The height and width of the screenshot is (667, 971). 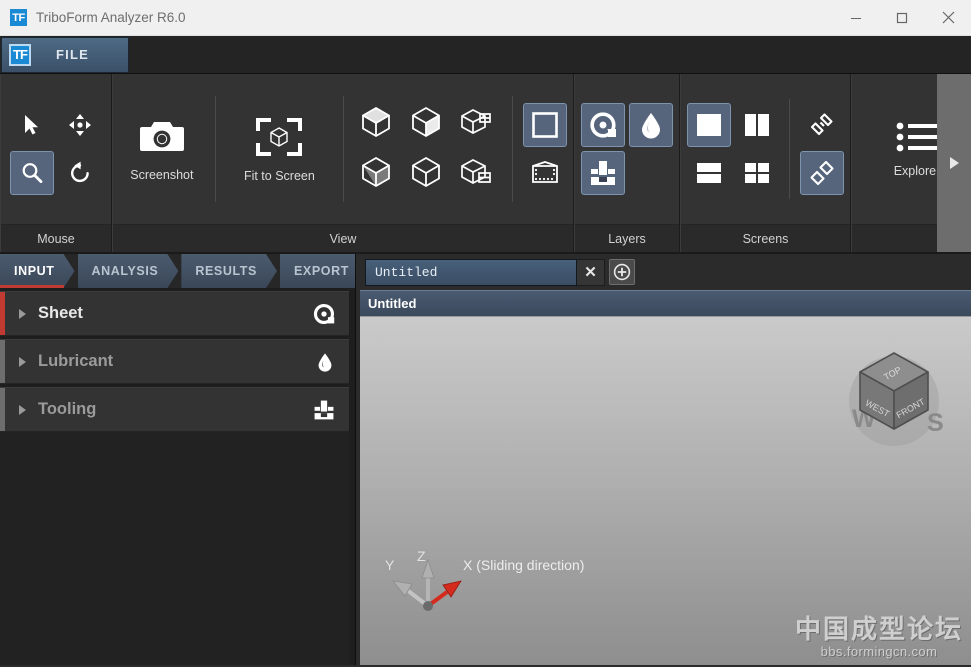 I want to click on cube-open-top-icon, so click(x=476, y=121).